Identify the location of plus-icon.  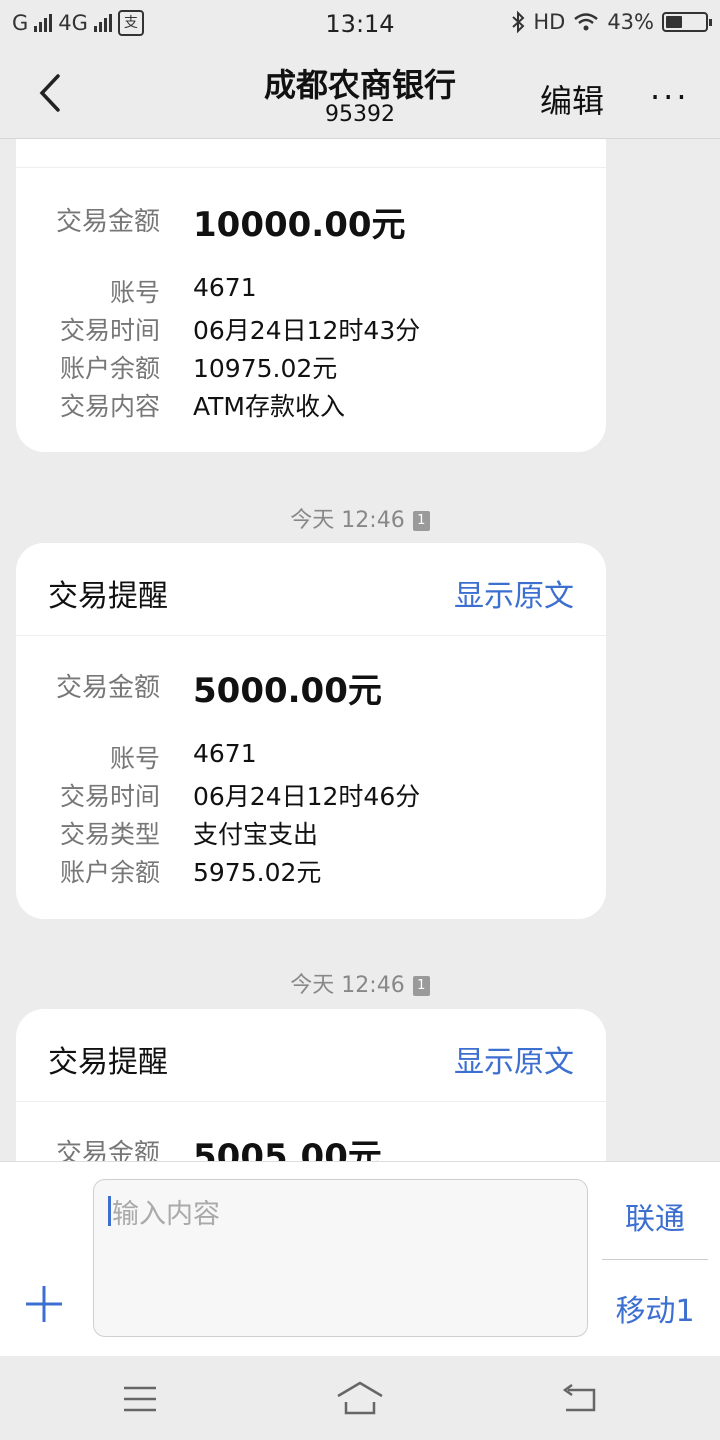
(44, 1304).